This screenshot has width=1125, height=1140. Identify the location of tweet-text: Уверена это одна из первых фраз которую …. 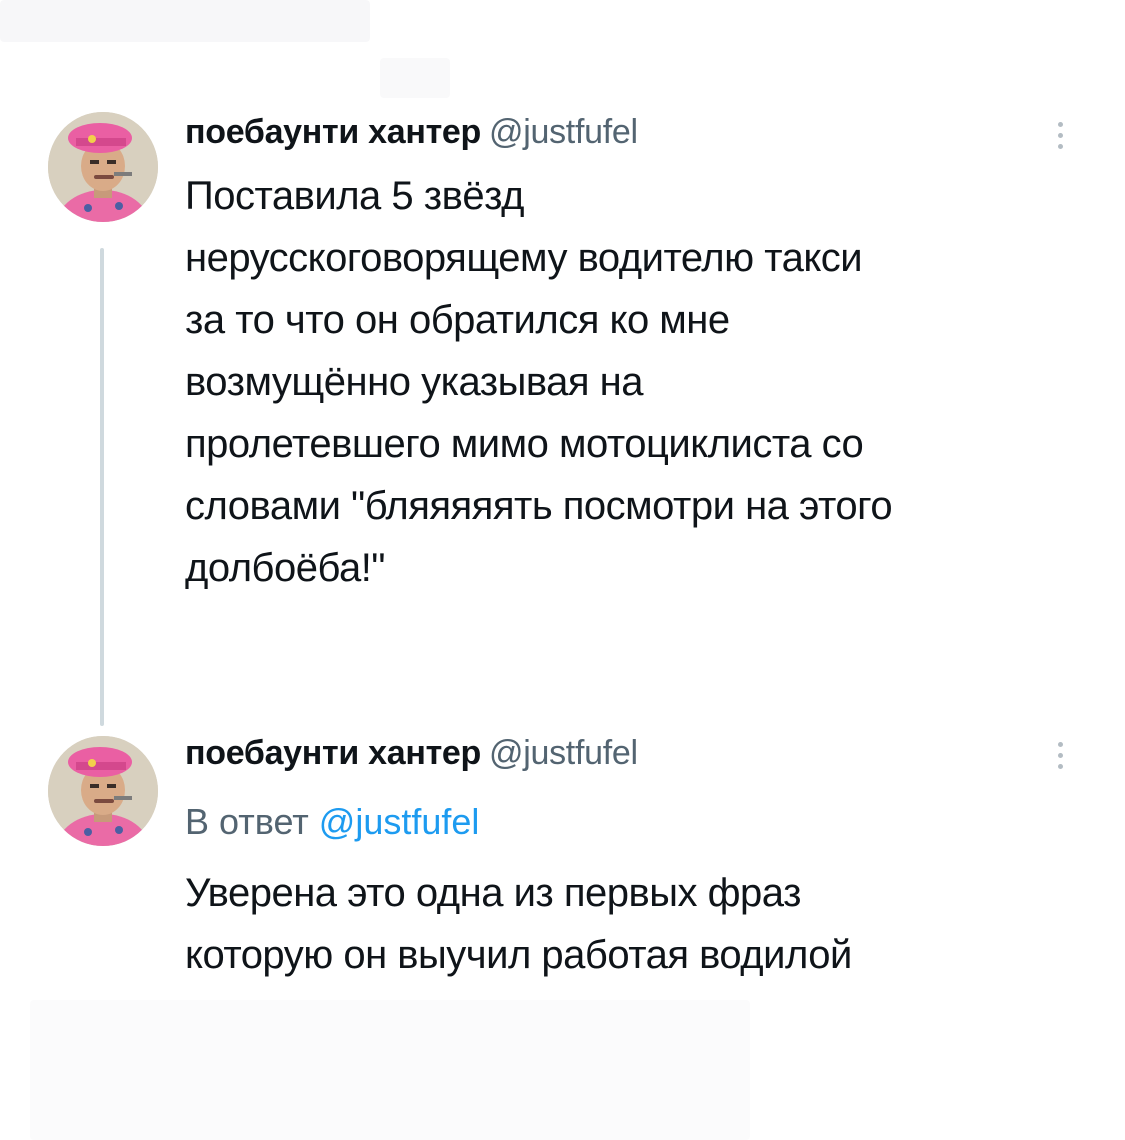
(518, 924).